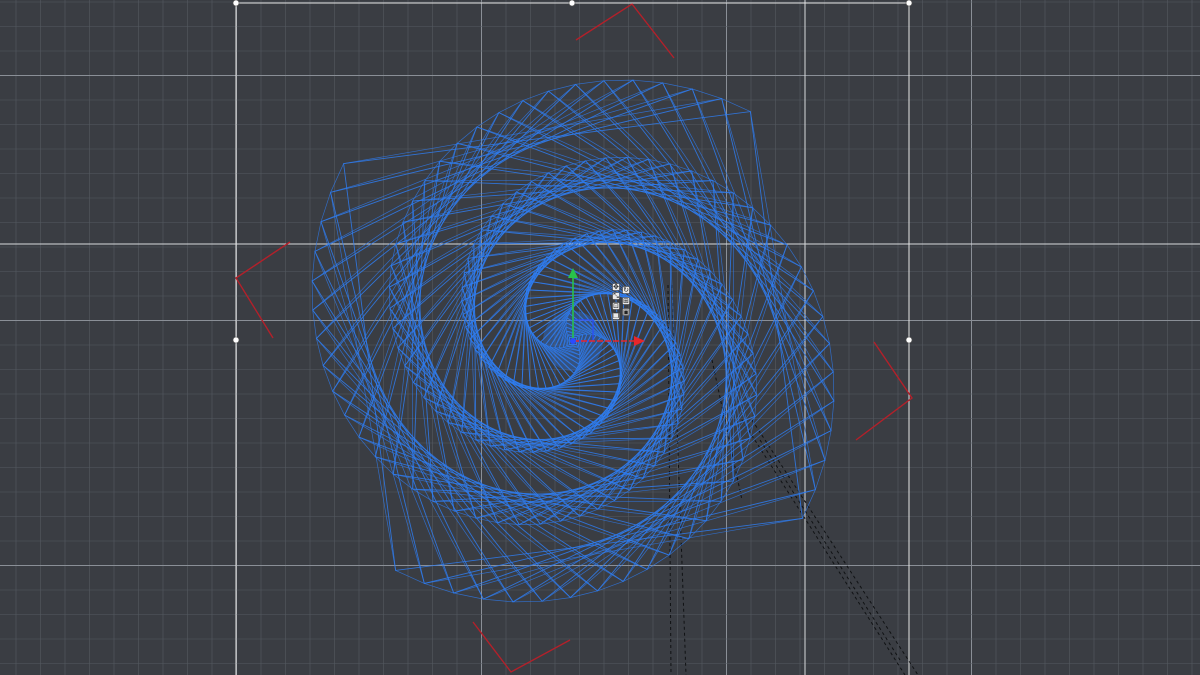 This screenshot has width=1200, height=675. What do you see at coordinates (573, 273) in the screenshot?
I see `gizmo-y-arrow-icon` at bounding box center [573, 273].